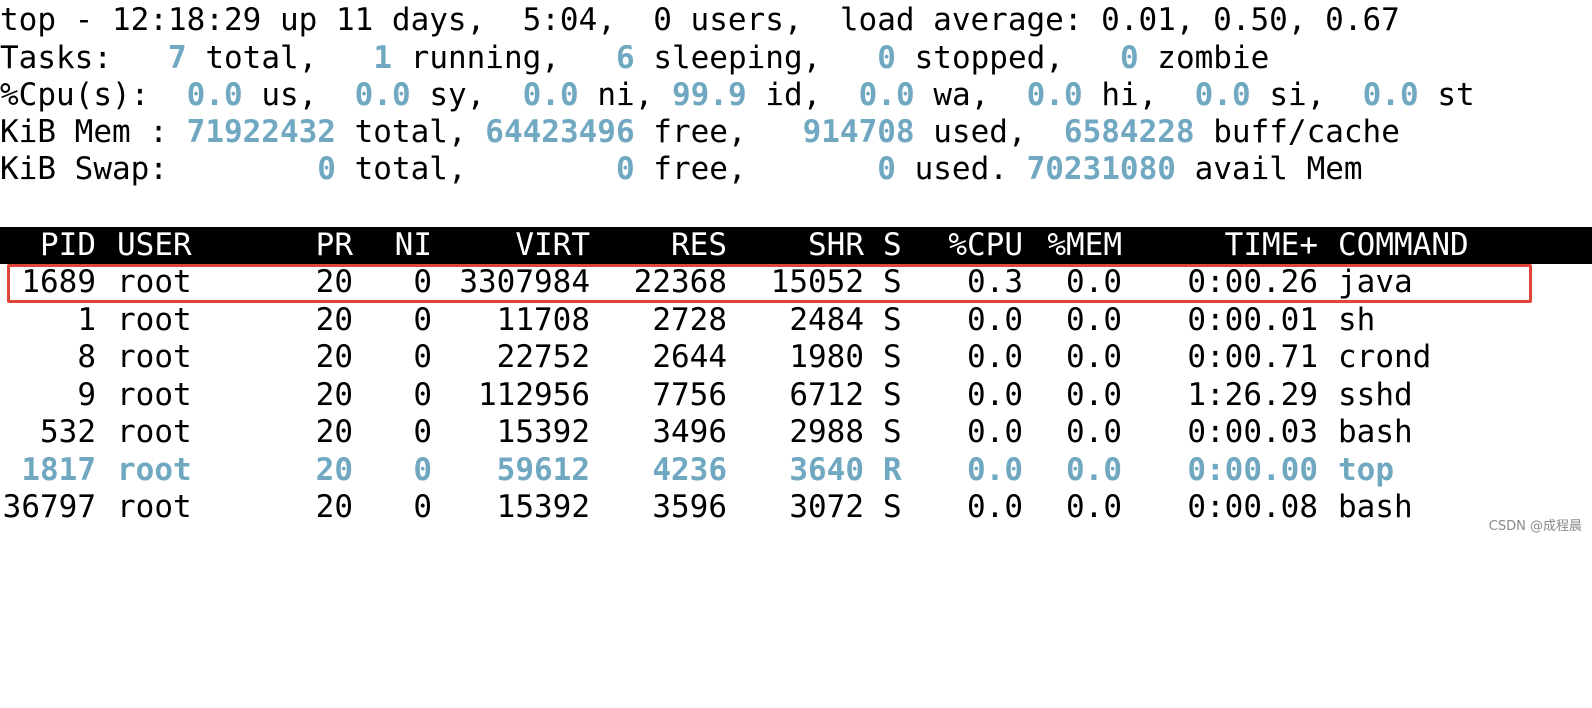  What do you see at coordinates (382, 58) in the screenshot?
I see `tasks-running: 1` at bounding box center [382, 58].